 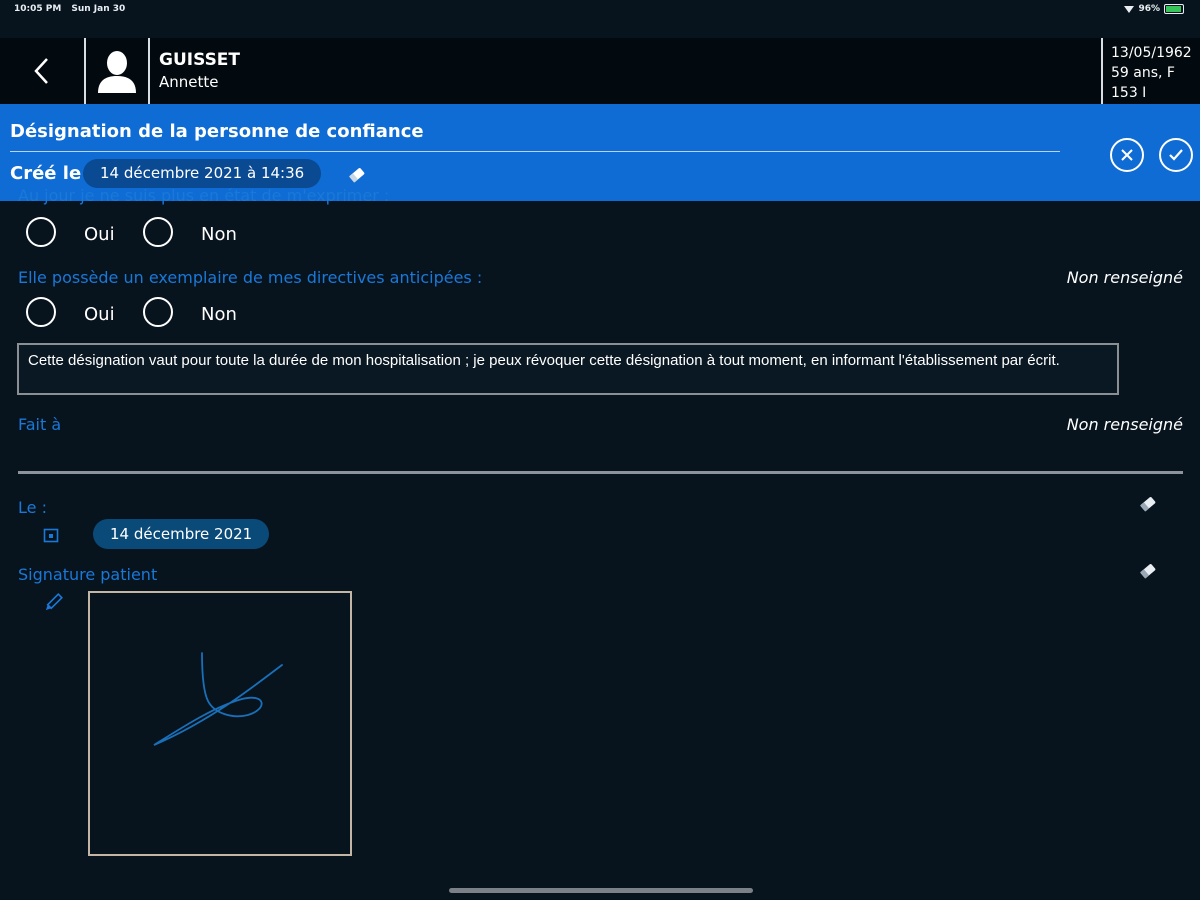 What do you see at coordinates (32, 507) in the screenshot?
I see `le-label: Le :` at bounding box center [32, 507].